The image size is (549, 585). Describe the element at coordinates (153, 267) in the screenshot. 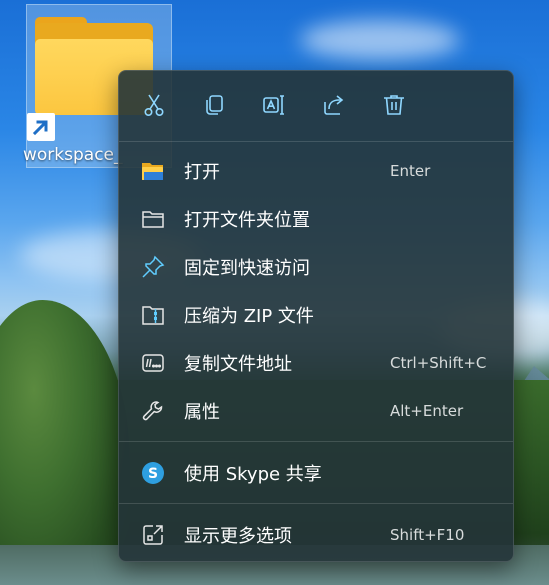

I see `pin-icon` at that location.